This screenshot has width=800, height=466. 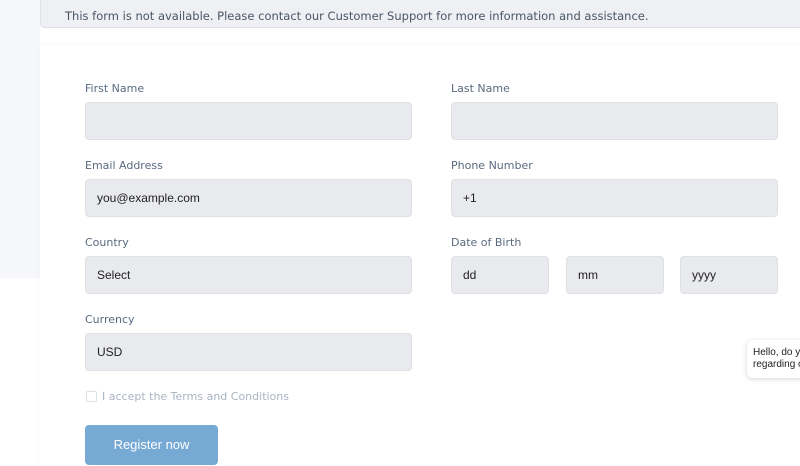 What do you see at coordinates (20, 139) in the screenshot?
I see `left-background-panel` at bounding box center [20, 139].